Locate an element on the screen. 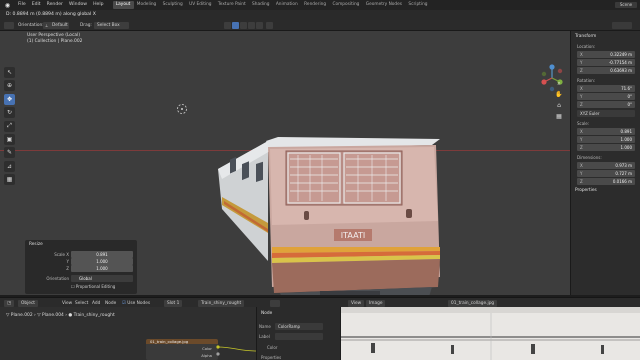 The width and height of the screenshot is (640, 360). editor-type-node-icon: ◳ is located at coordinates (9, 303).